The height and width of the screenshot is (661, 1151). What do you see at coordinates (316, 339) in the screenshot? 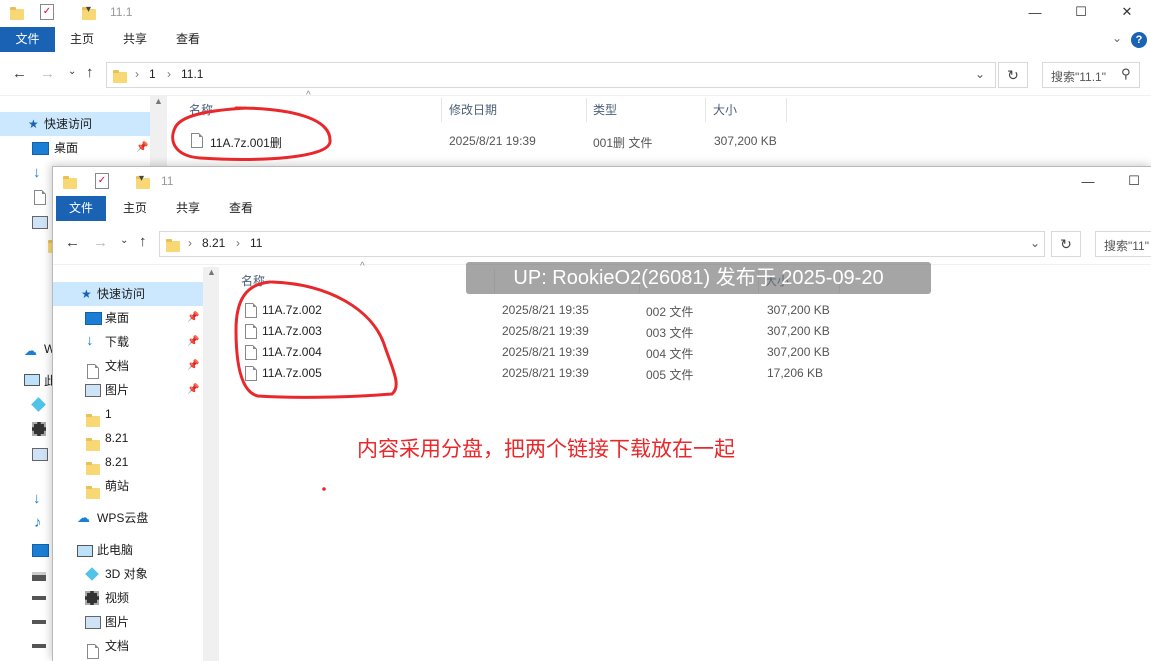
I see `red-circle-front-files` at bounding box center [316, 339].